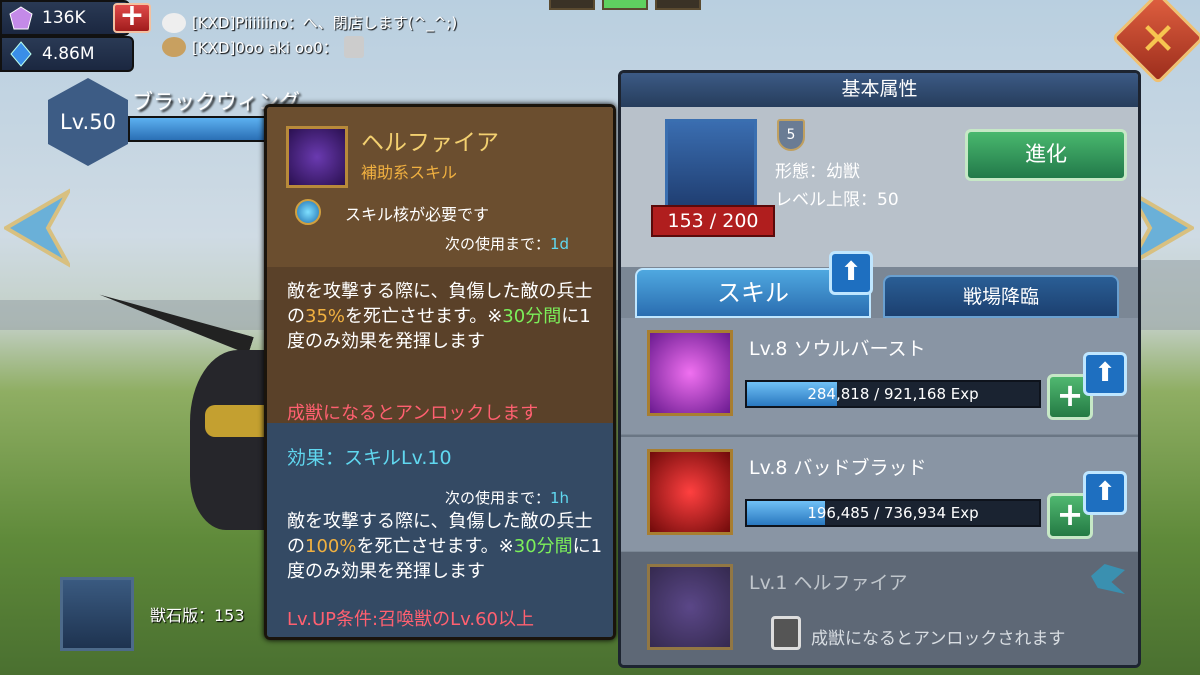  Describe the element at coordinates (411, 619) in the screenshot. I see `levelup-condition: Lv.UP条件:召喚獣のLv.60以上` at that location.